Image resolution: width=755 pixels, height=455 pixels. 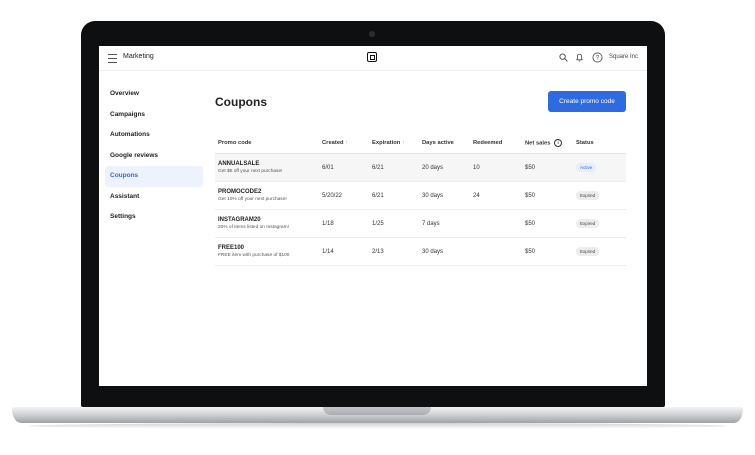 I want to click on sidebar-item-assistant: Assistant, so click(x=154, y=197).